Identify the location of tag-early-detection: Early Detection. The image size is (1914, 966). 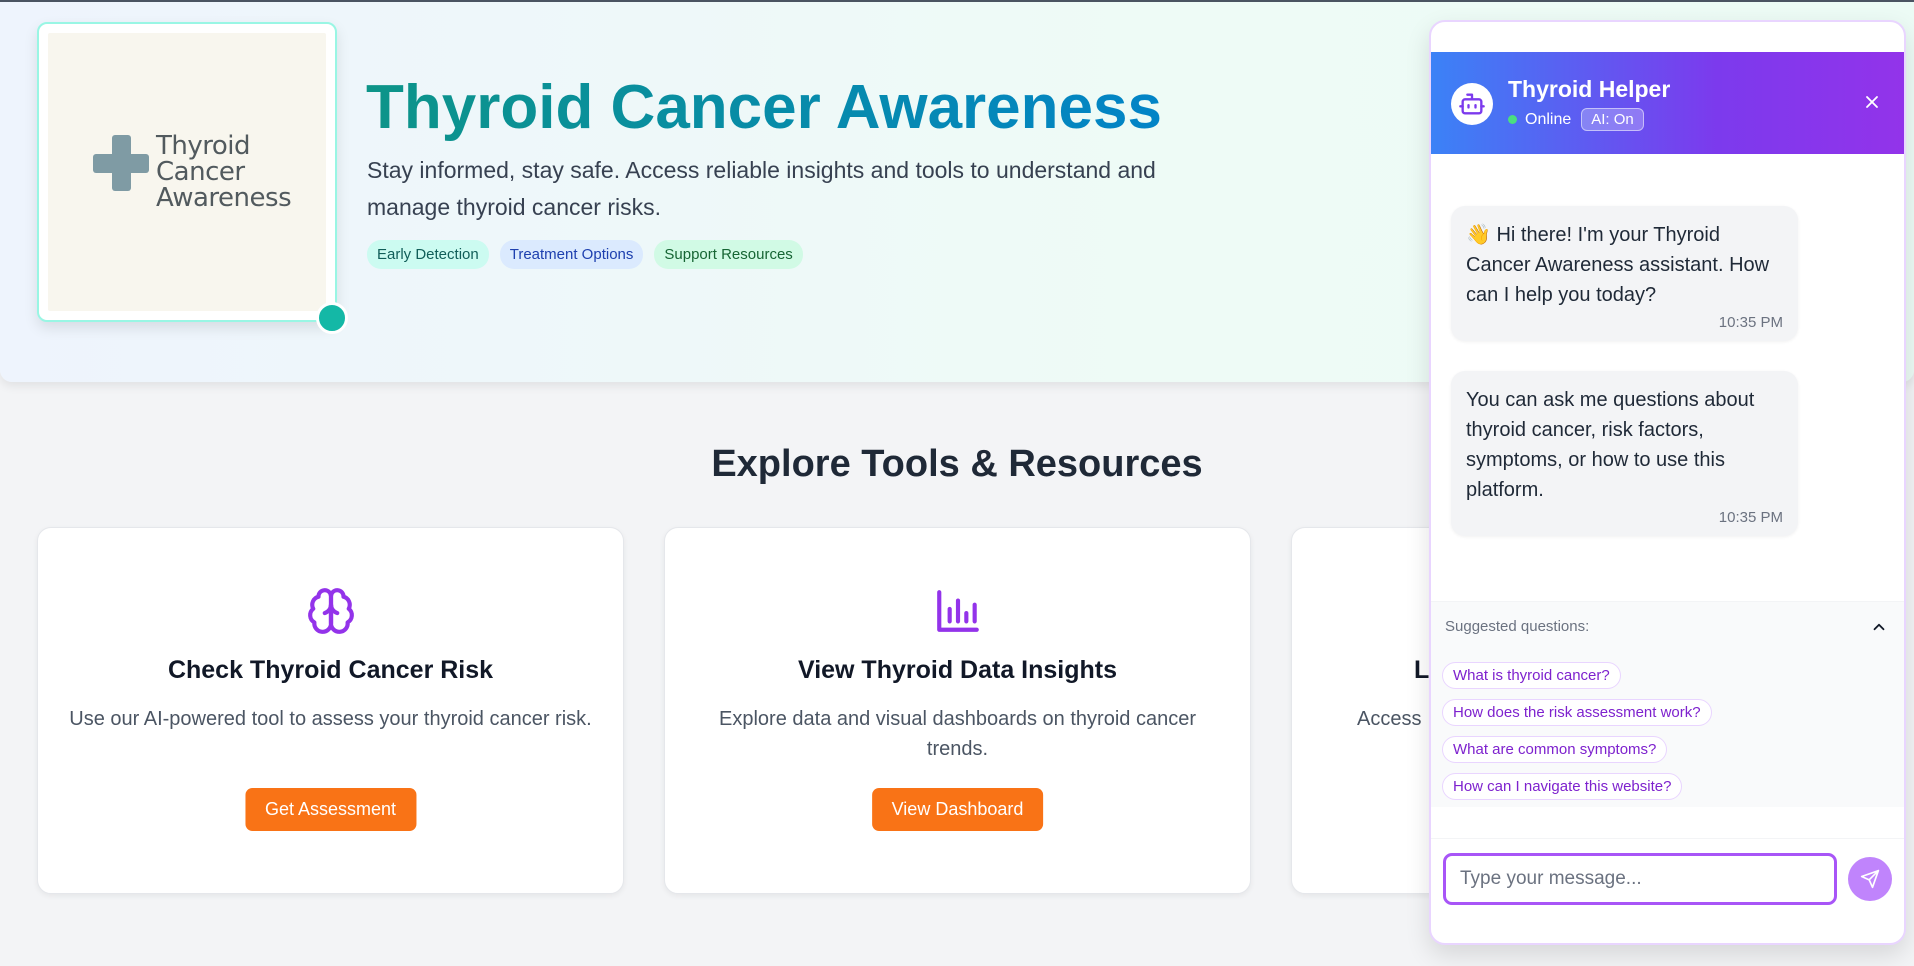
(428, 254).